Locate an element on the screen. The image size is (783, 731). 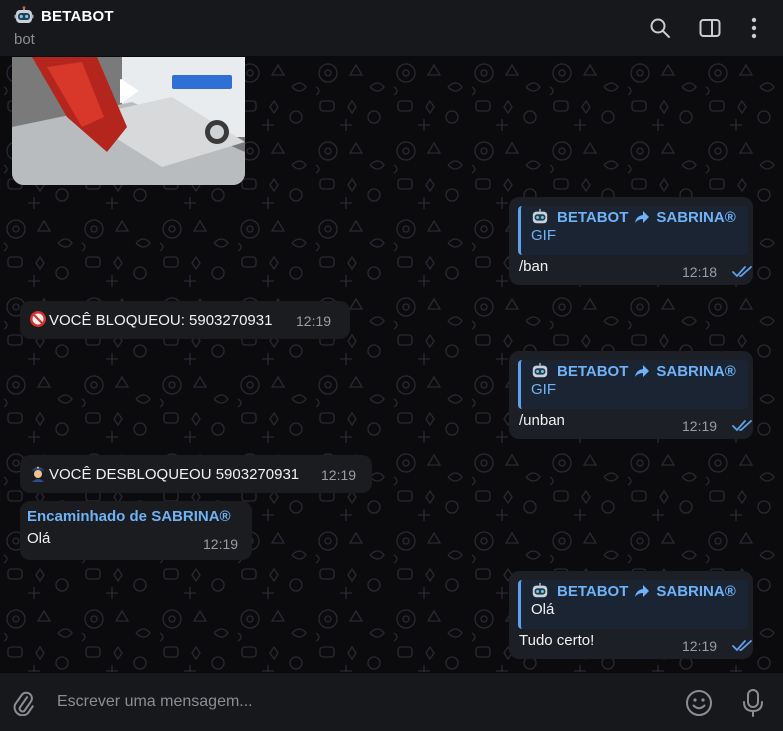
incoming-forwarded-message: Encaminhado de SABRINA® Olá 12:19 is located at coordinates (136, 530).